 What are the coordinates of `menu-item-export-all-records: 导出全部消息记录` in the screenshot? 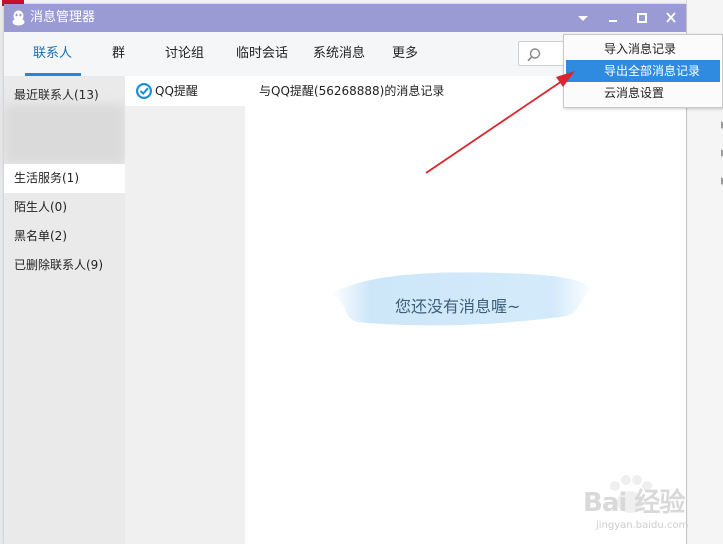 It's located at (643, 71).